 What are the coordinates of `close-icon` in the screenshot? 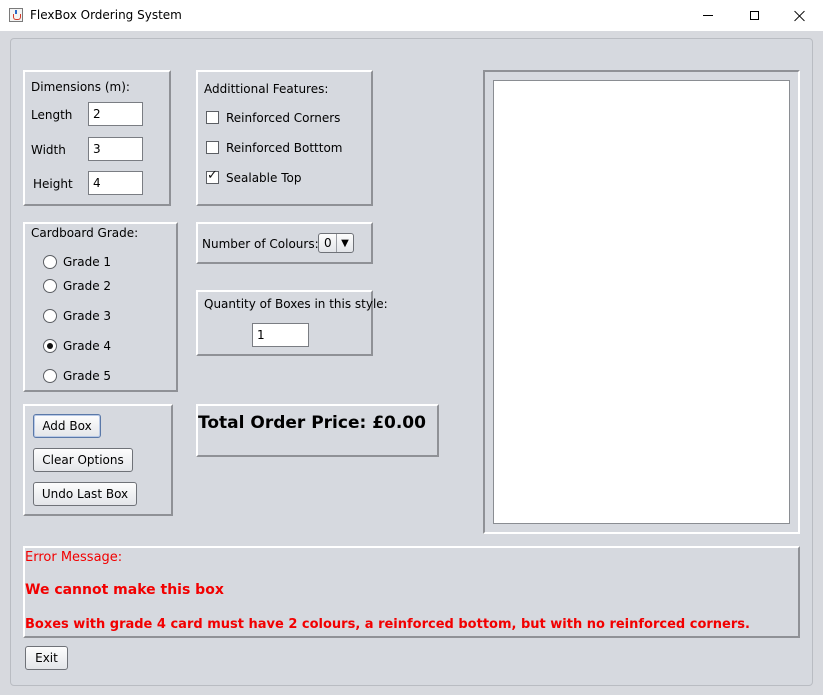 It's located at (800, 16).